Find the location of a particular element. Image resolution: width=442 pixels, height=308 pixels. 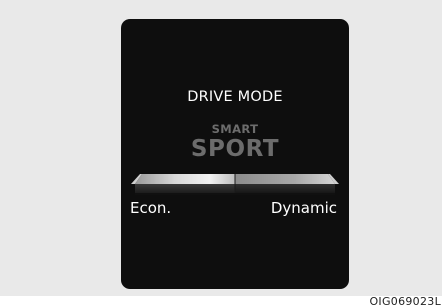

image-code-label: OIG069023L is located at coordinates (405, 301).